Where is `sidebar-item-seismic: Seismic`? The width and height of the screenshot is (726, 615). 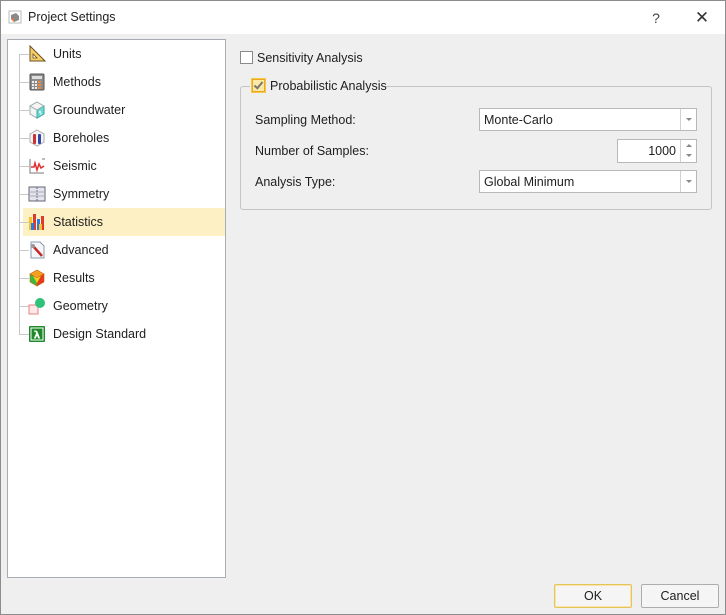 sidebar-item-seismic: Seismic is located at coordinates (116, 166).